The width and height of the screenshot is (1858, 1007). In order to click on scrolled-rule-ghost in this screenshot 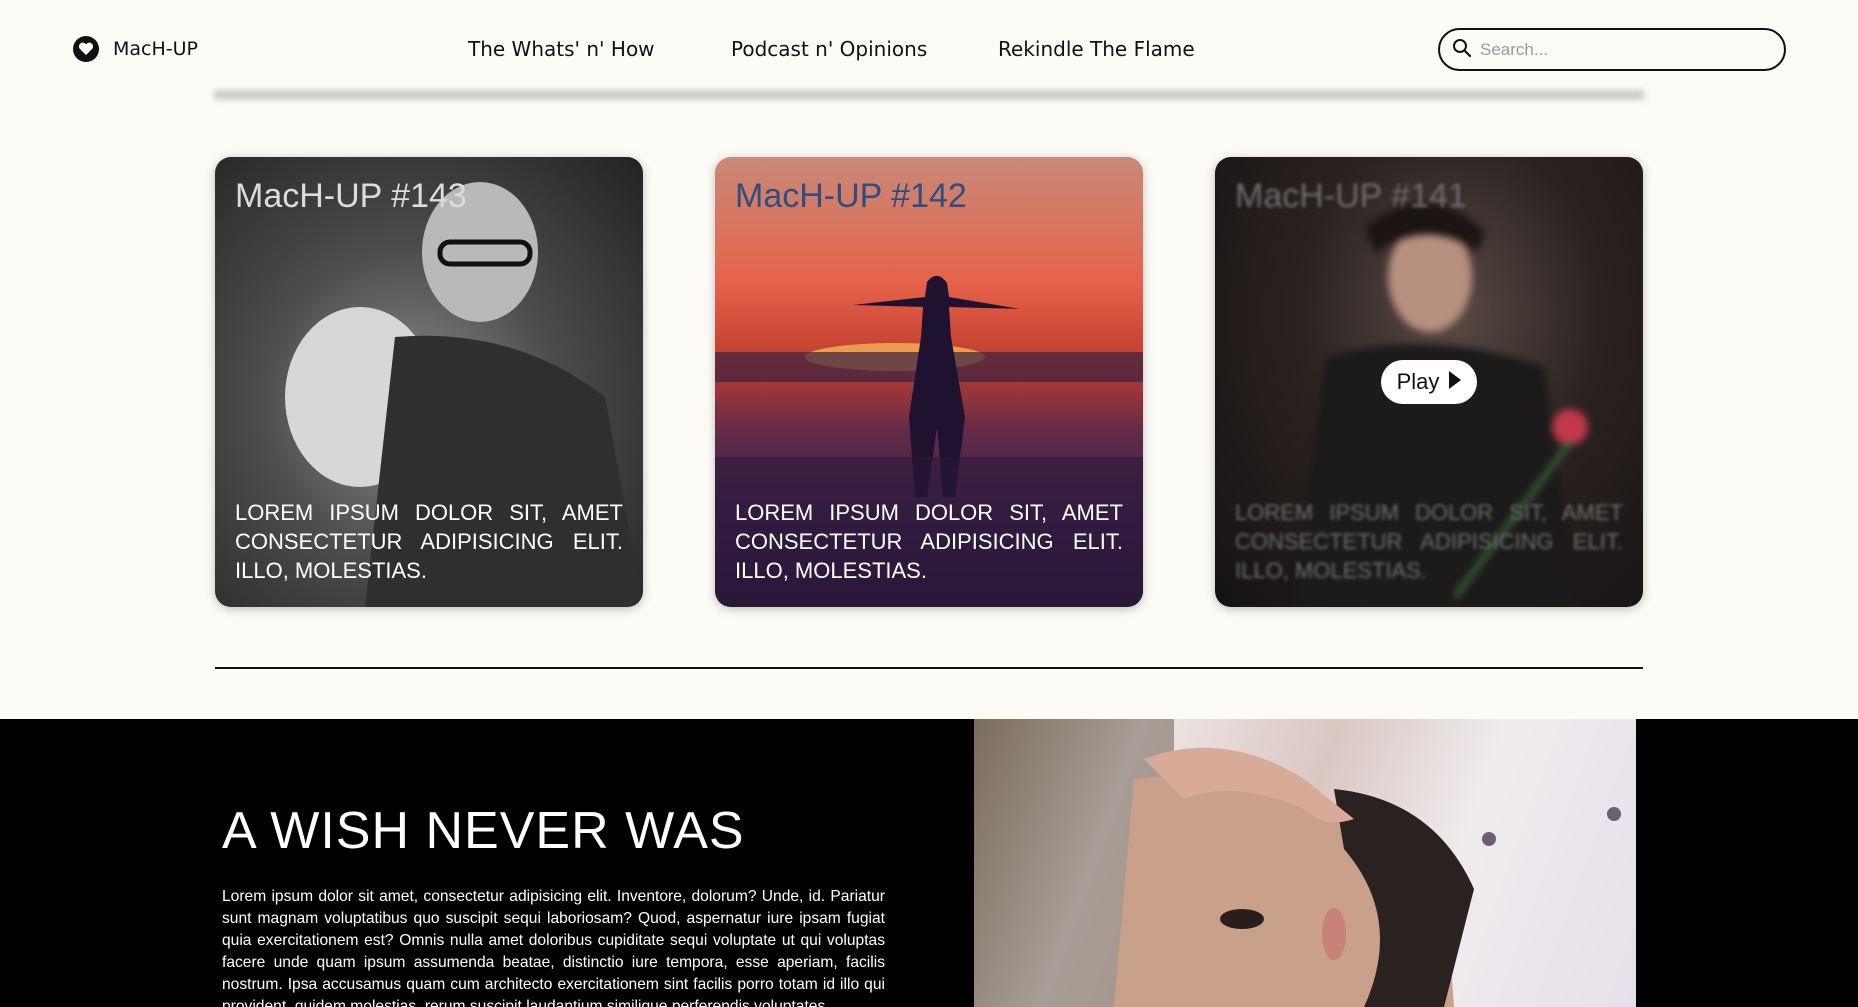, I will do `click(929, 95)`.